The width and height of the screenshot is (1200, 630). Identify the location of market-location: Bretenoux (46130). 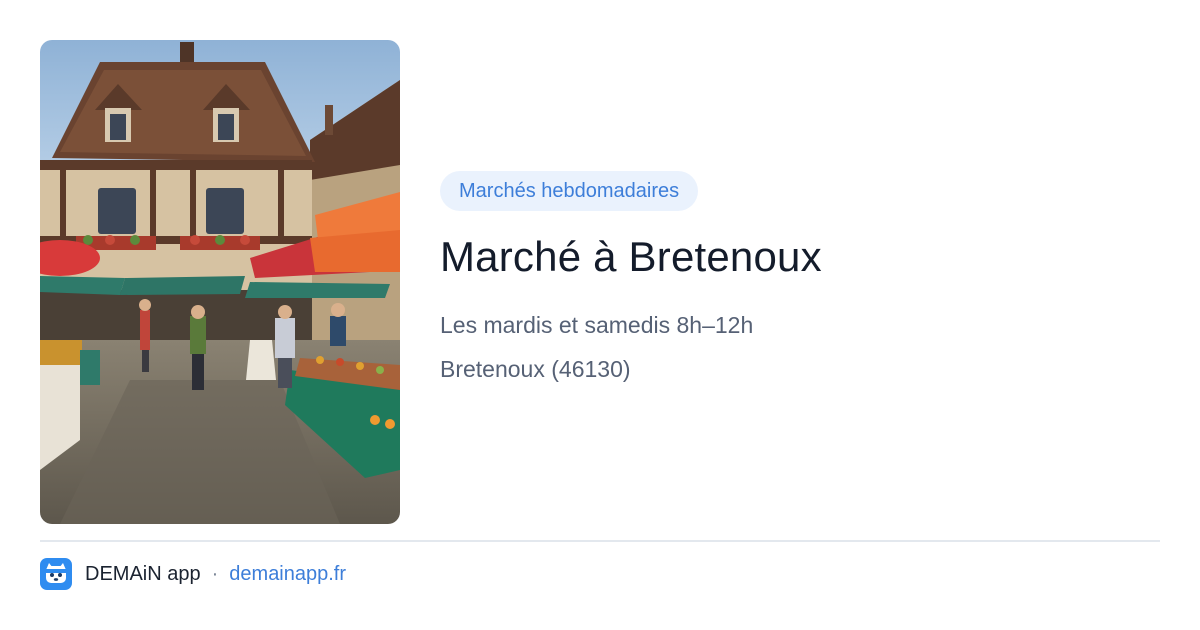
(535, 369).